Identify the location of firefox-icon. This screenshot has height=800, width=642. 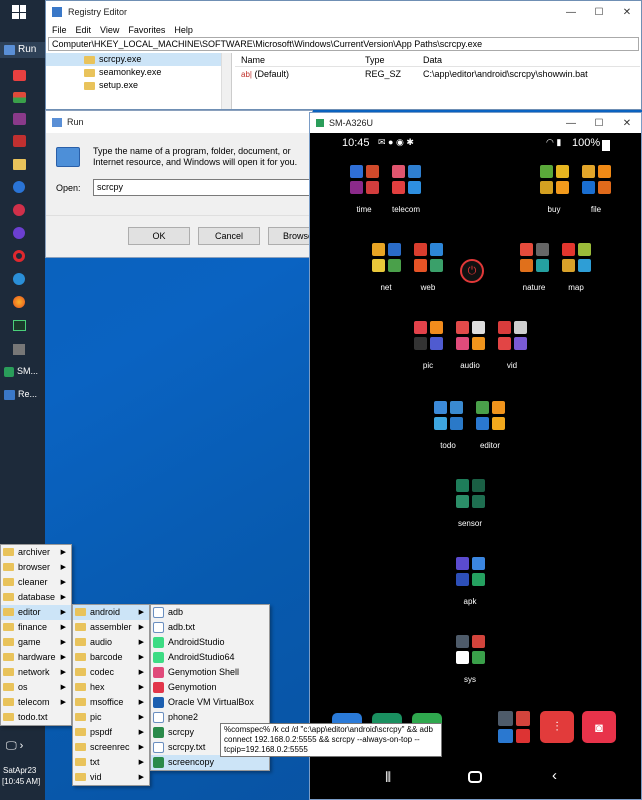
(19, 302).